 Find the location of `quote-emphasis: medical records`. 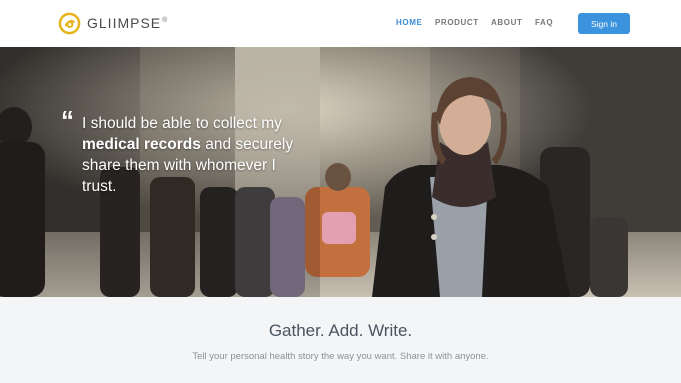

quote-emphasis: medical records is located at coordinates (141, 144).